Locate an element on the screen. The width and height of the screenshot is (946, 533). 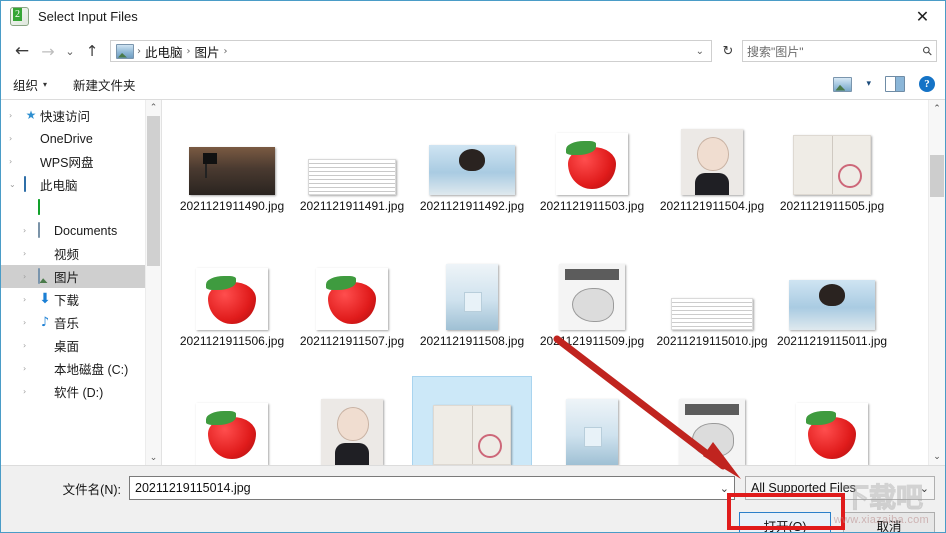
open-button: 打开(O) is located at coordinates (785, 522).